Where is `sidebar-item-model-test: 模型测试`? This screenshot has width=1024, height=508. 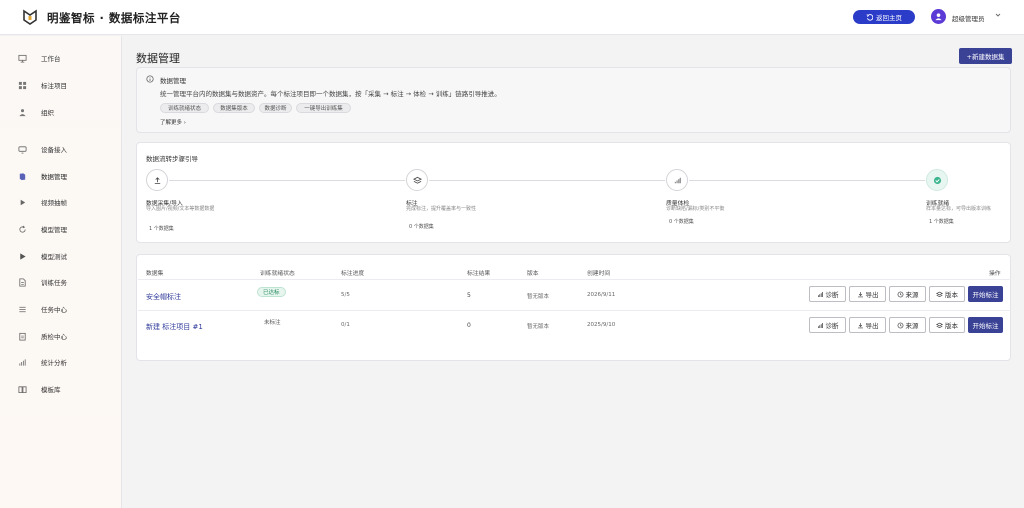
sidebar-item-model-test: 模型测试 is located at coordinates (61, 256).